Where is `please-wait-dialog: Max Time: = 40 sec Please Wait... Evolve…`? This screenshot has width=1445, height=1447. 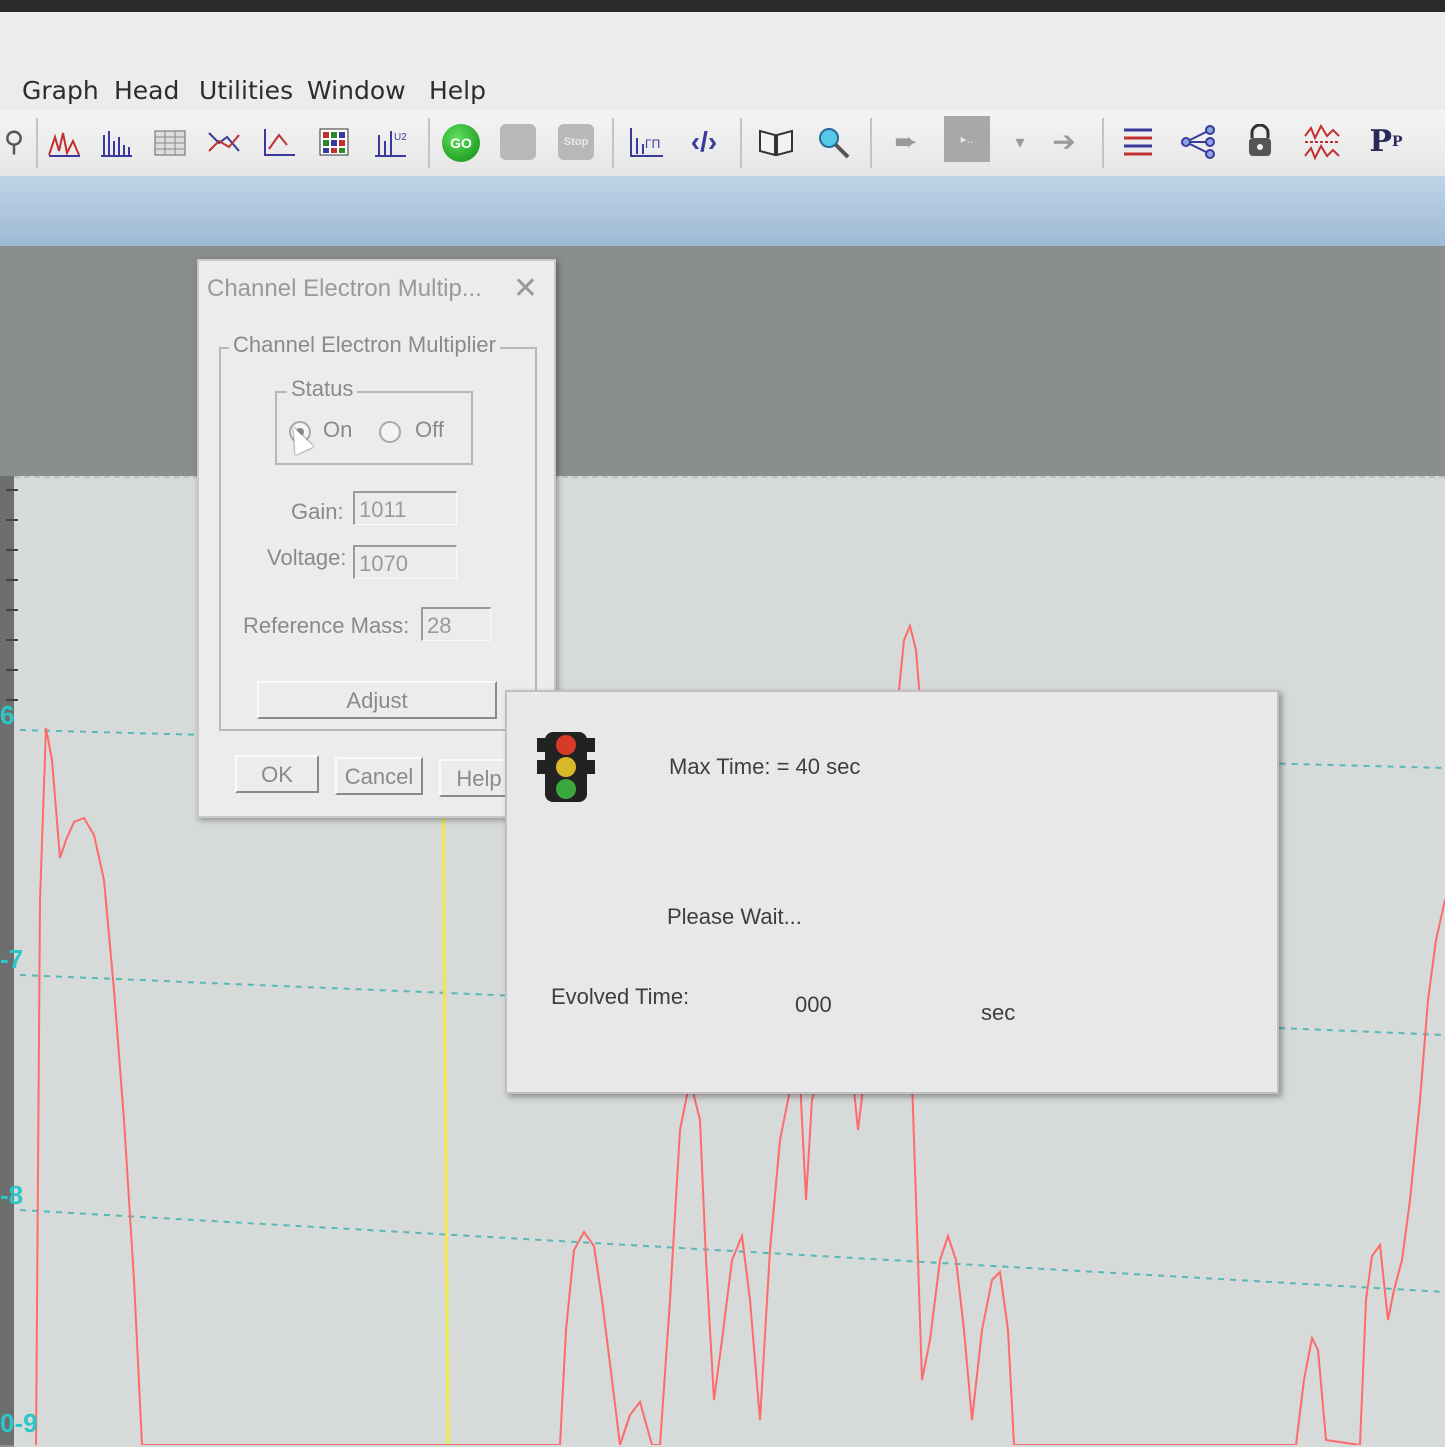 please-wait-dialog: Max Time: = 40 sec Please Wait... Evolve… is located at coordinates (892, 892).